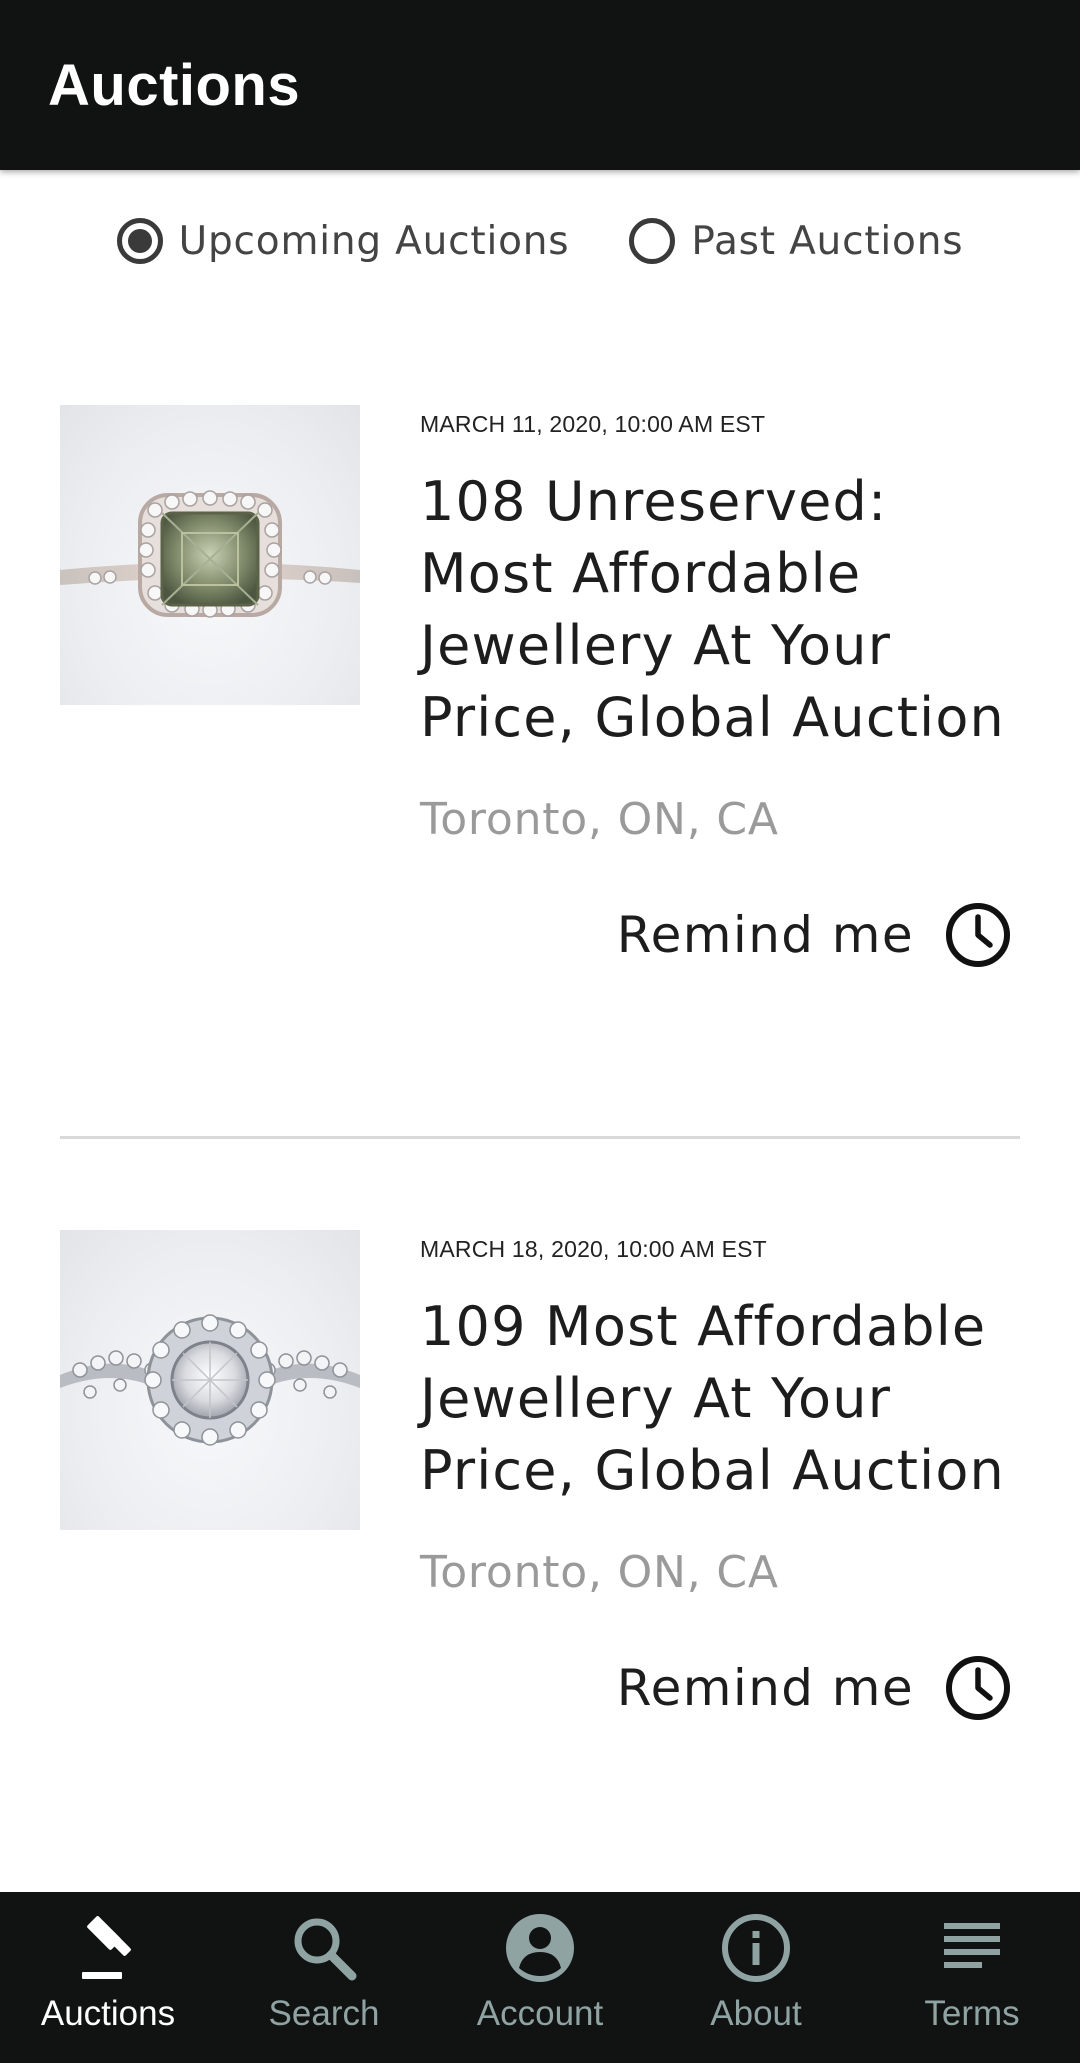 The height and width of the screenshot is (2063, 1080). I want to click on info-icon, so click(756, 1948).